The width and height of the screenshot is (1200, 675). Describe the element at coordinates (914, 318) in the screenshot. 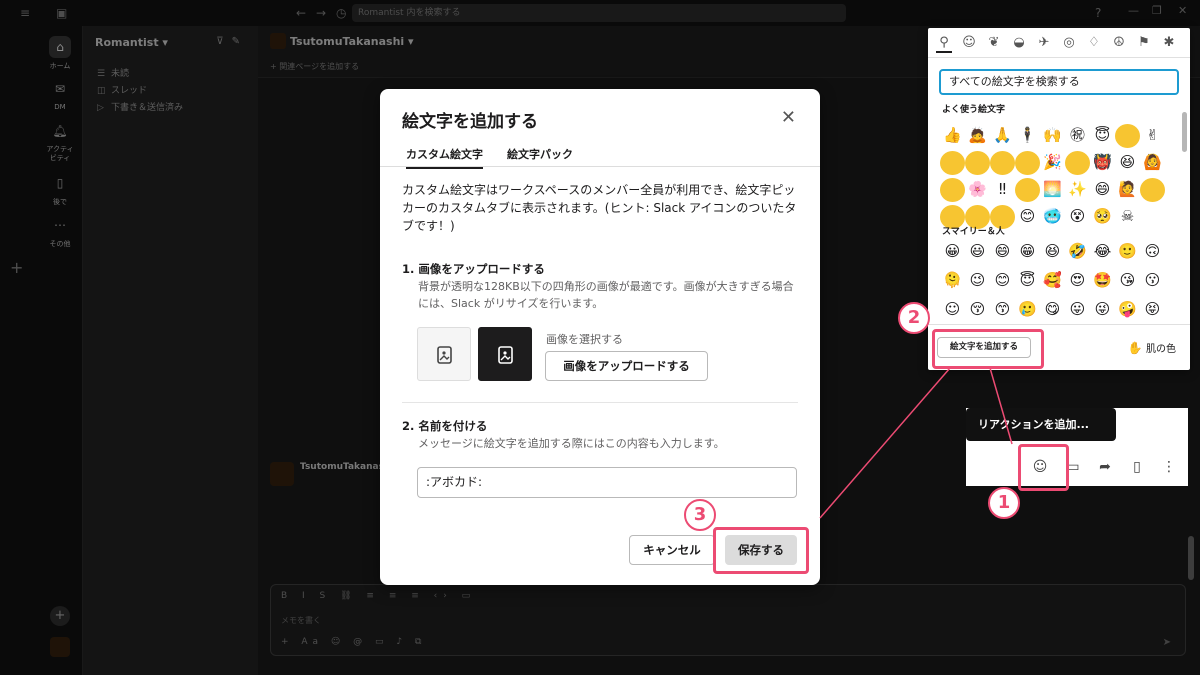

I see `step-number-2: 2` at that location.